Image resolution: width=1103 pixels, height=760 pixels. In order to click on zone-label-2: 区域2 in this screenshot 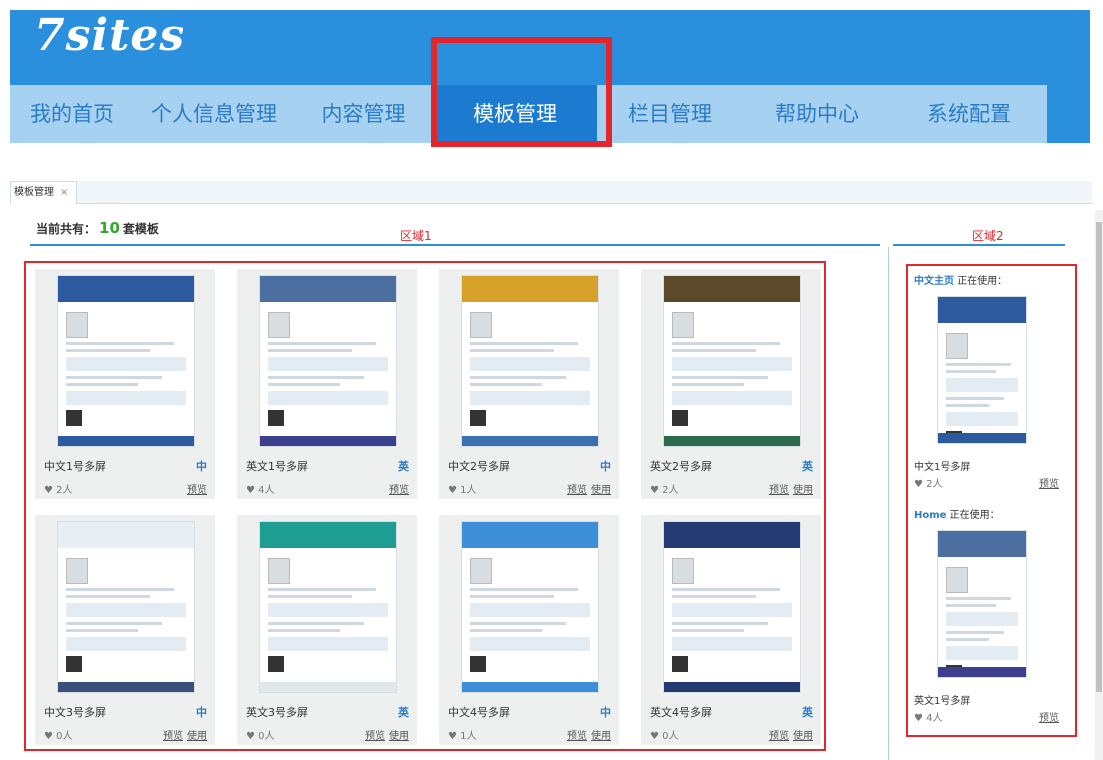, I will do `click(988, 236)`.